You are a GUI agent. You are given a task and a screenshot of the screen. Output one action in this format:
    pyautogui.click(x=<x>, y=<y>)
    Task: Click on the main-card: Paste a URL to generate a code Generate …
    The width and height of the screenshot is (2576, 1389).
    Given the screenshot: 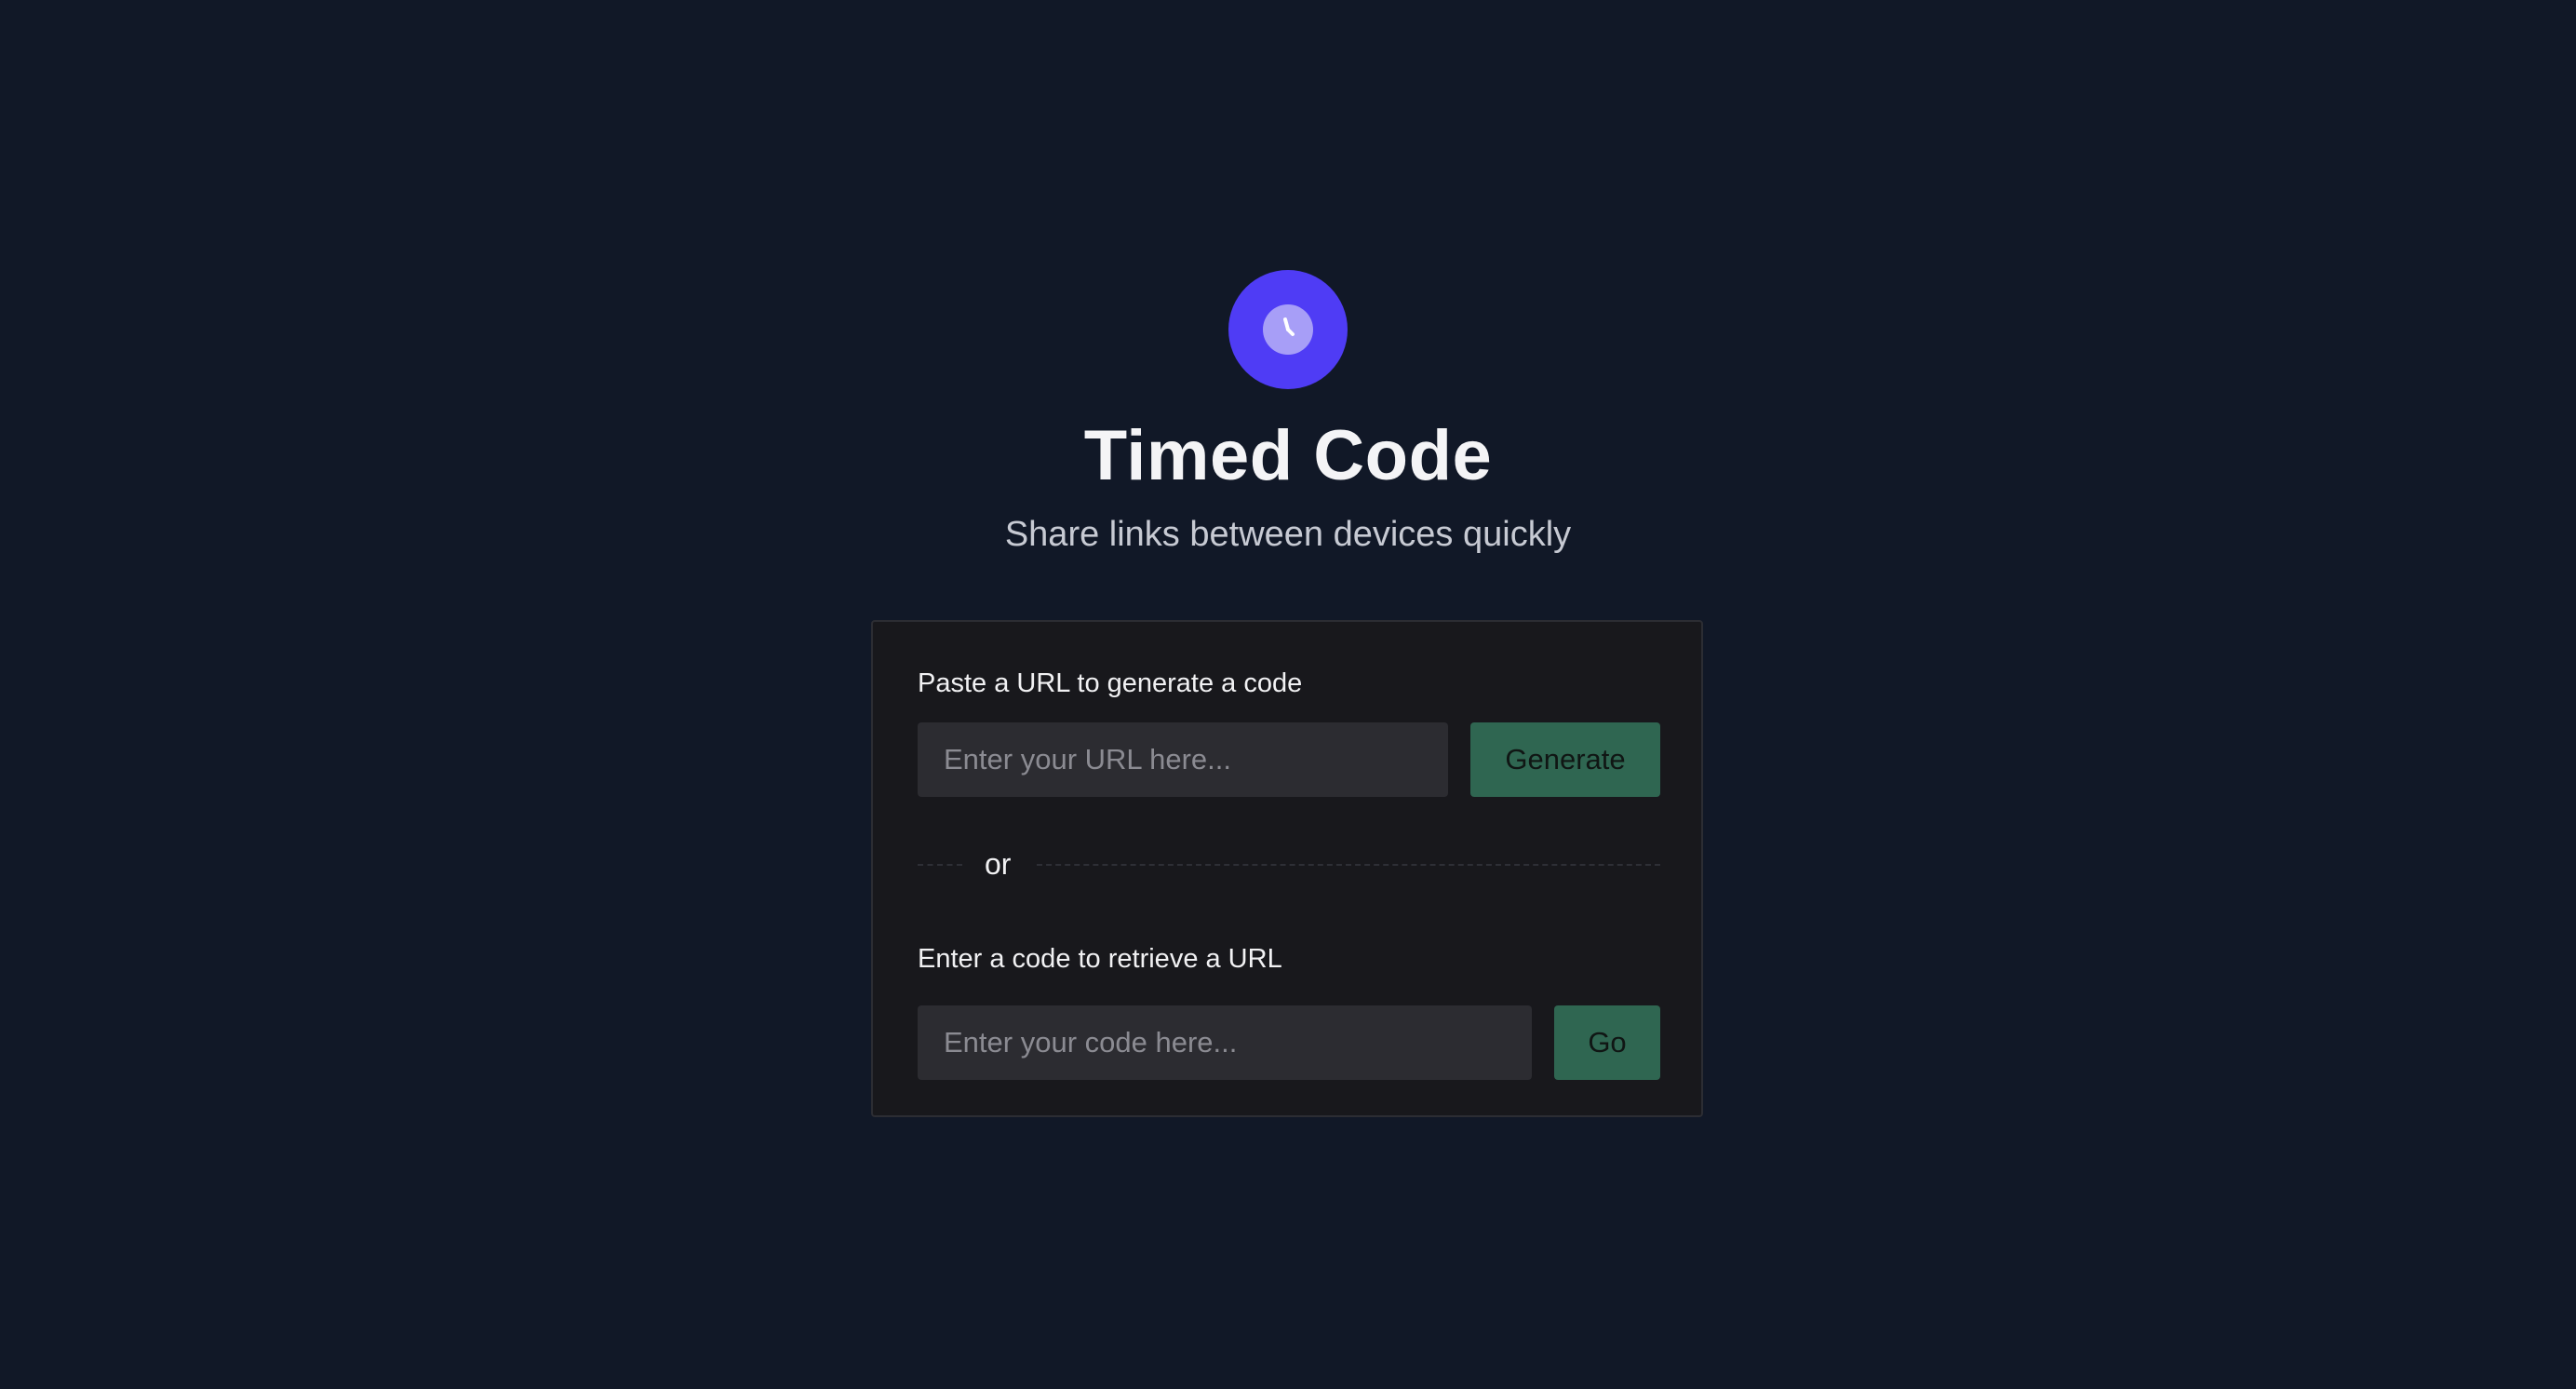 What is the action you would take?
    pyautogui.click(x=1287, y=868)
    